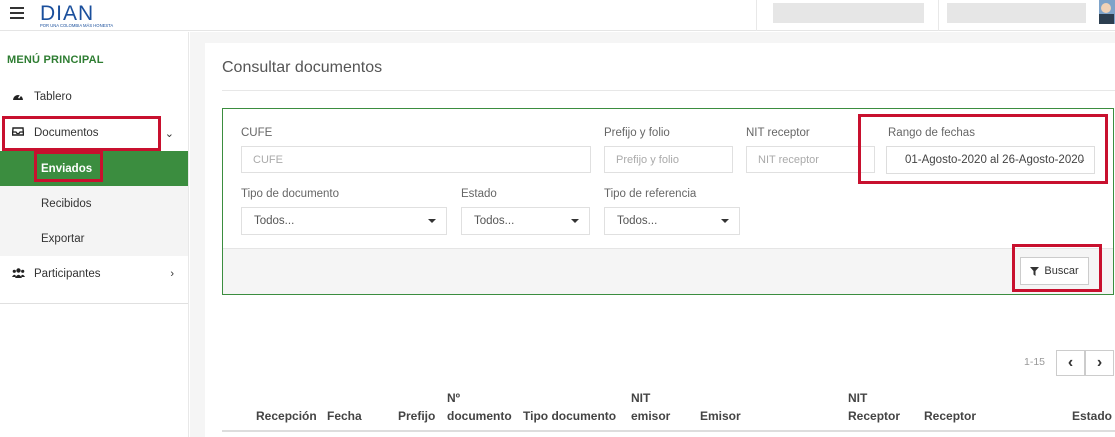  Describe the element at coordinates (76, 25) in the screenshot. I see `svg-text: POR UNA COLOMBIA MÁS HONESTA` at that location.